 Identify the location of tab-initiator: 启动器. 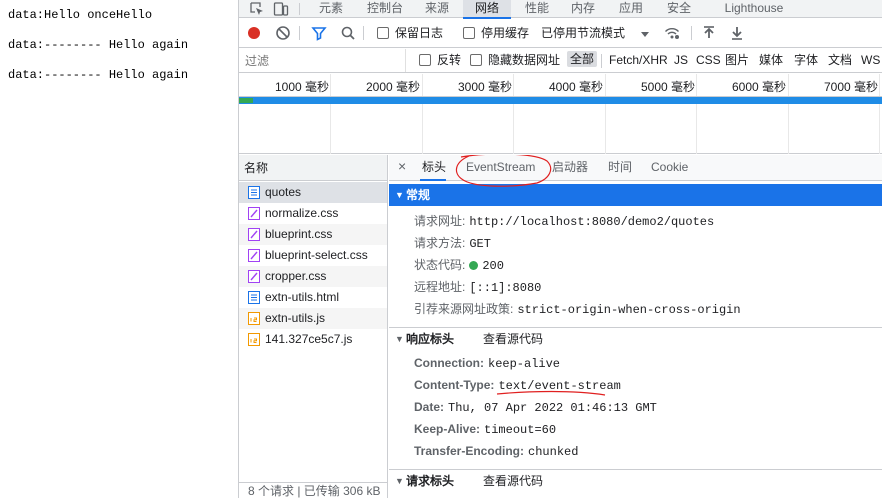
(570, 167).